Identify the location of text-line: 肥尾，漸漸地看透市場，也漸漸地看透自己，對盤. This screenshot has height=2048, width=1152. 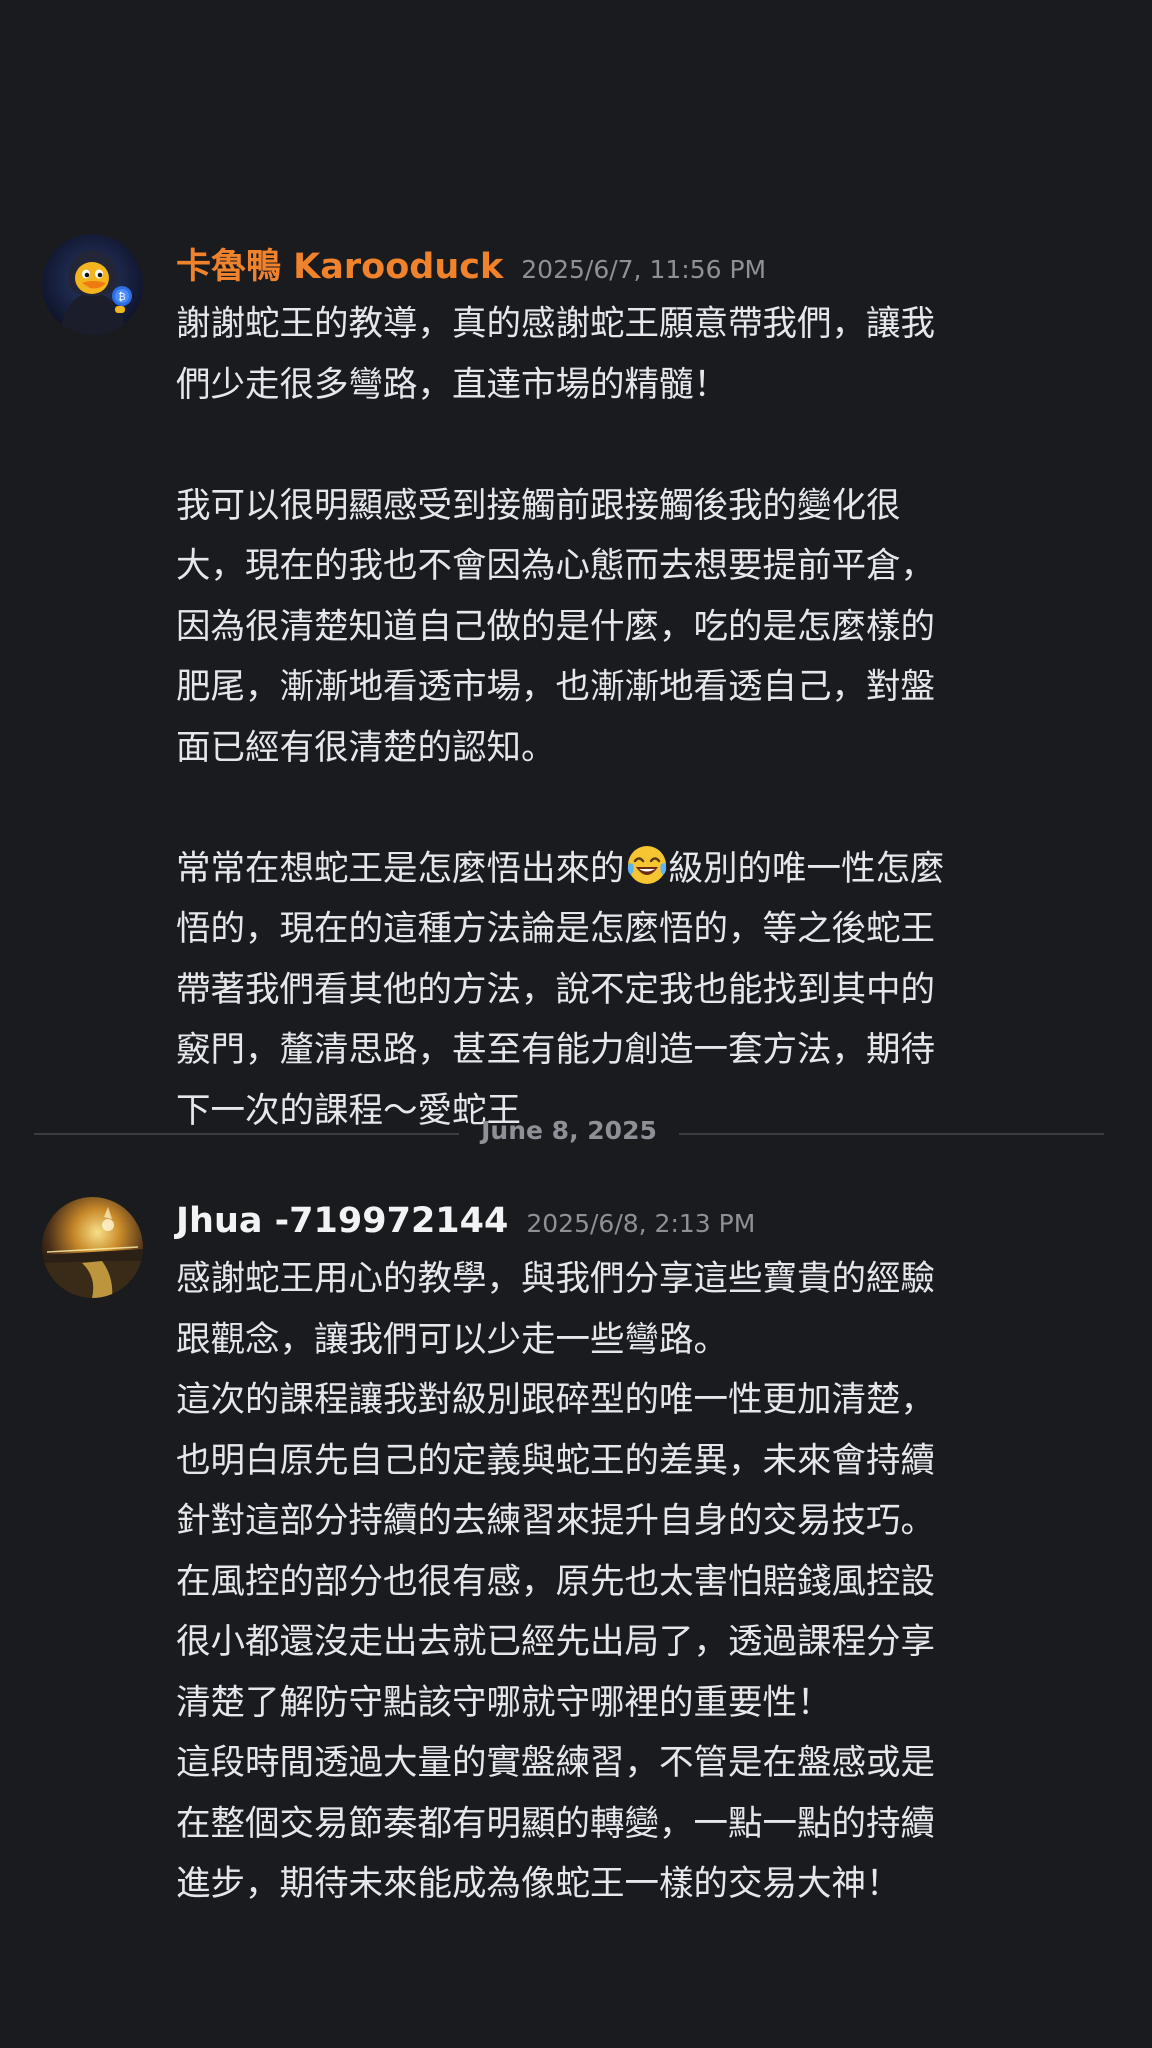
(555, 687).